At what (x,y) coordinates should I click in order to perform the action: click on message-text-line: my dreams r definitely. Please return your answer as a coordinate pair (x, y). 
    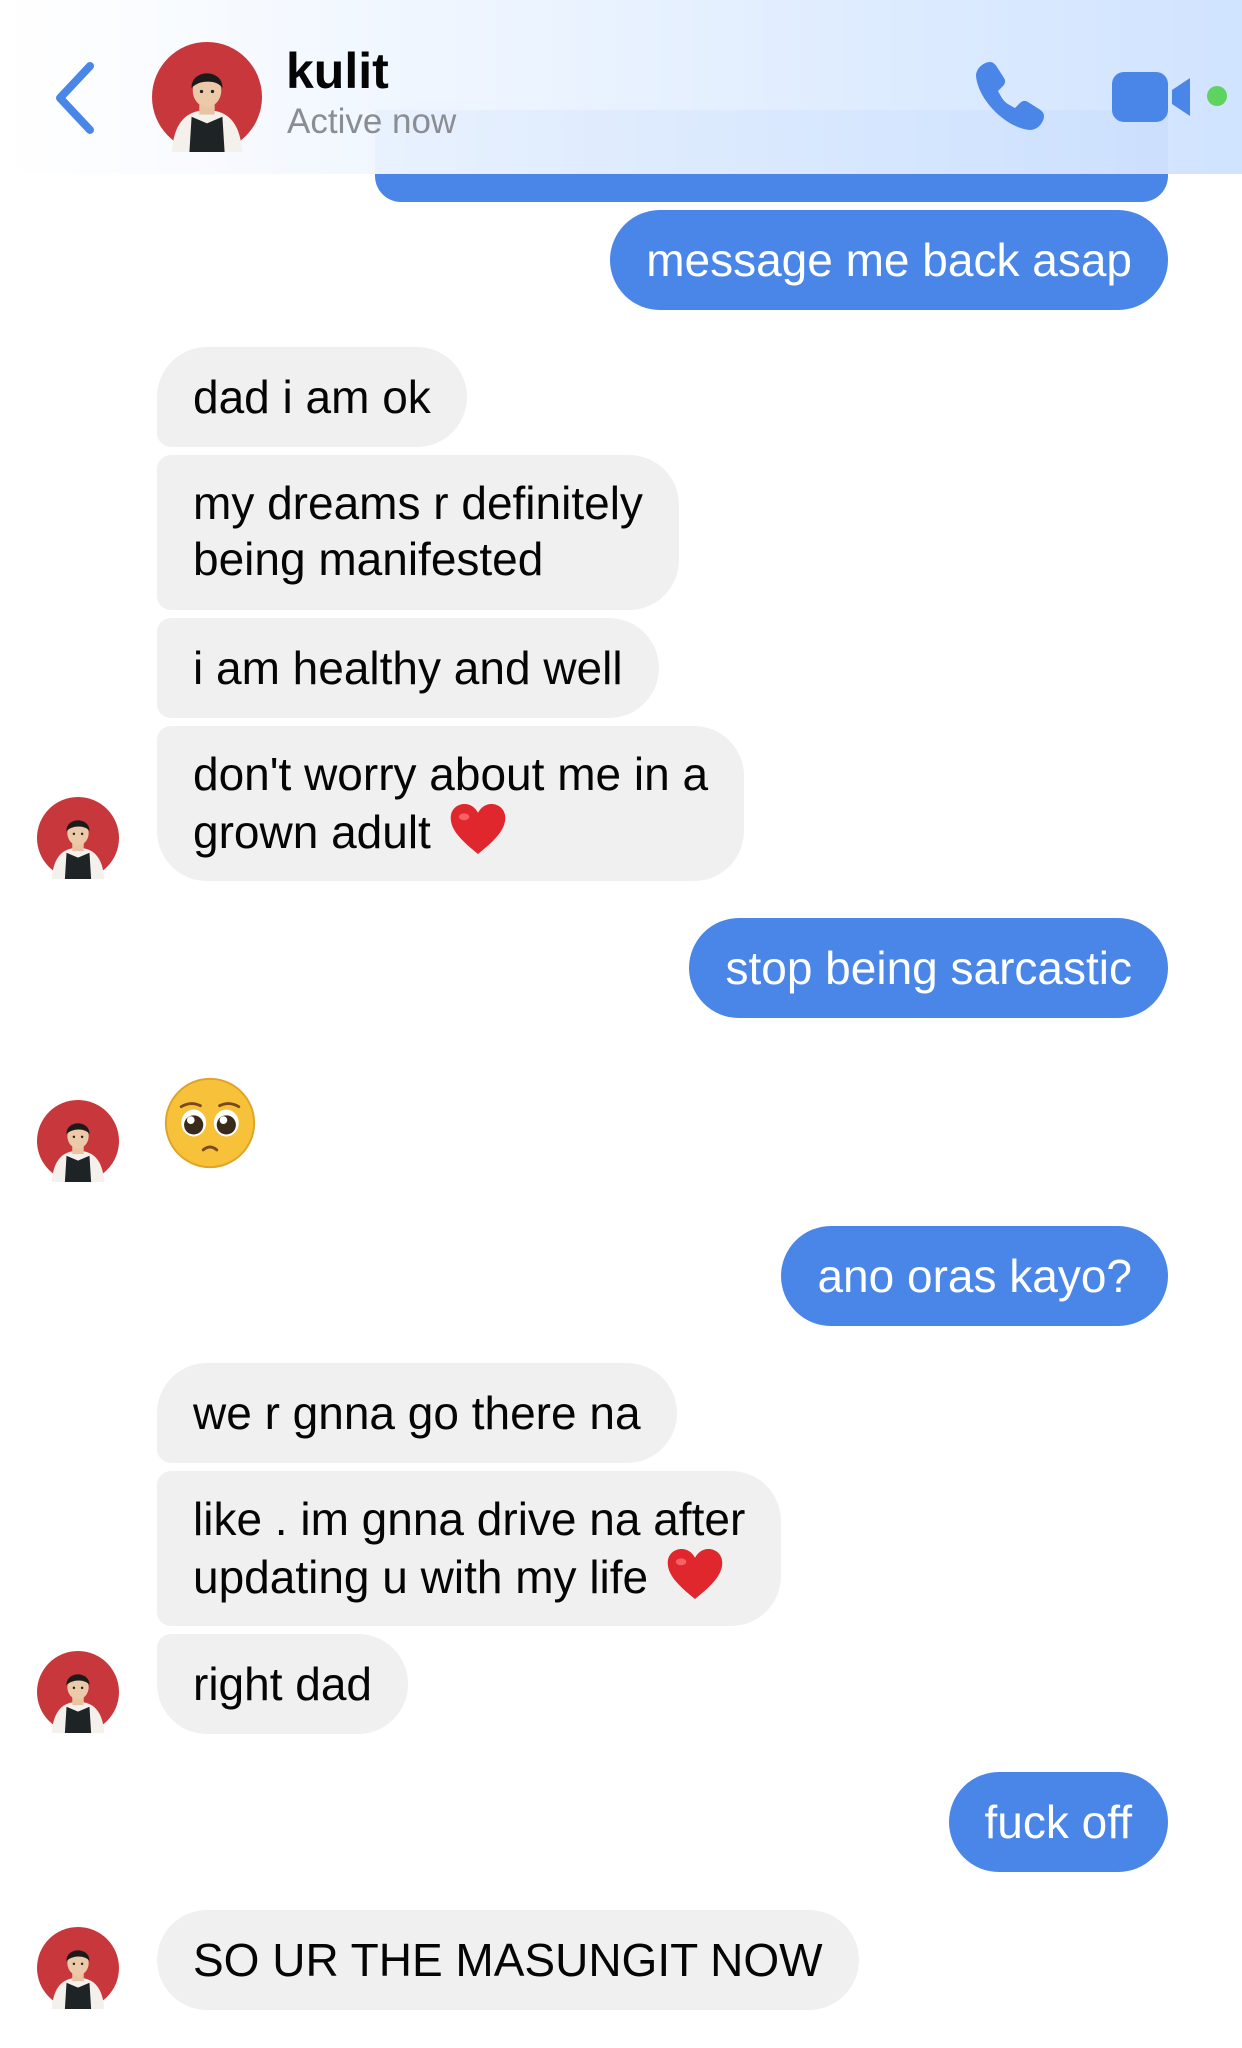
    Looking at the image, I should click on (418, 503).